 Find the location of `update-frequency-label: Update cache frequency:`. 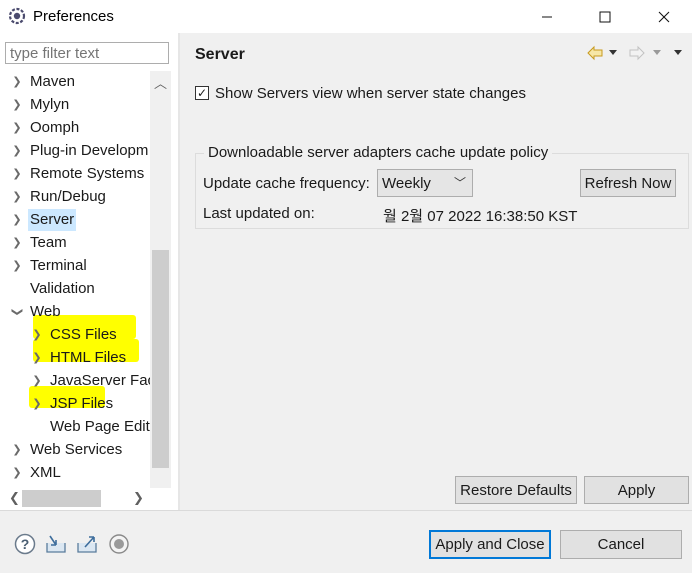

update-frequency-label: Update cache frequency: is located at coordinates (286, 183).